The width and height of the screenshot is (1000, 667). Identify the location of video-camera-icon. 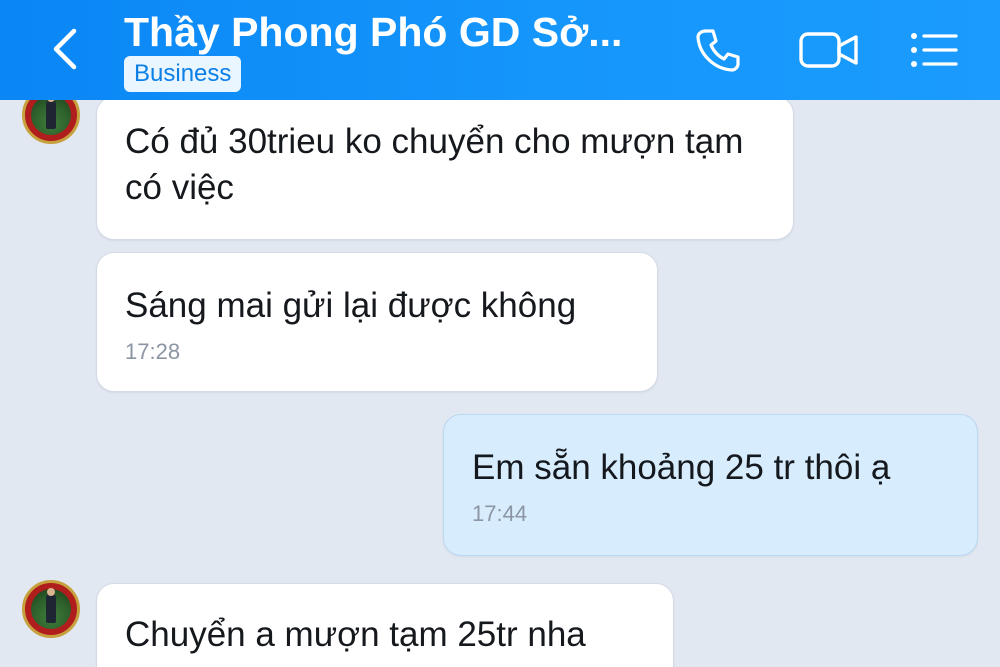
(828, 50).